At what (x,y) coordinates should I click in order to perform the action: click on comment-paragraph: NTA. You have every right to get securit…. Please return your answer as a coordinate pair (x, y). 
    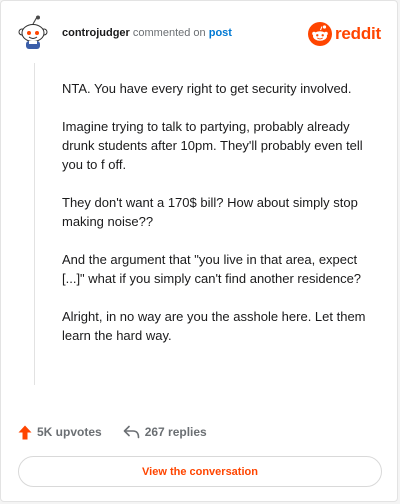
    Looking at the image, I should click on (207, 88).